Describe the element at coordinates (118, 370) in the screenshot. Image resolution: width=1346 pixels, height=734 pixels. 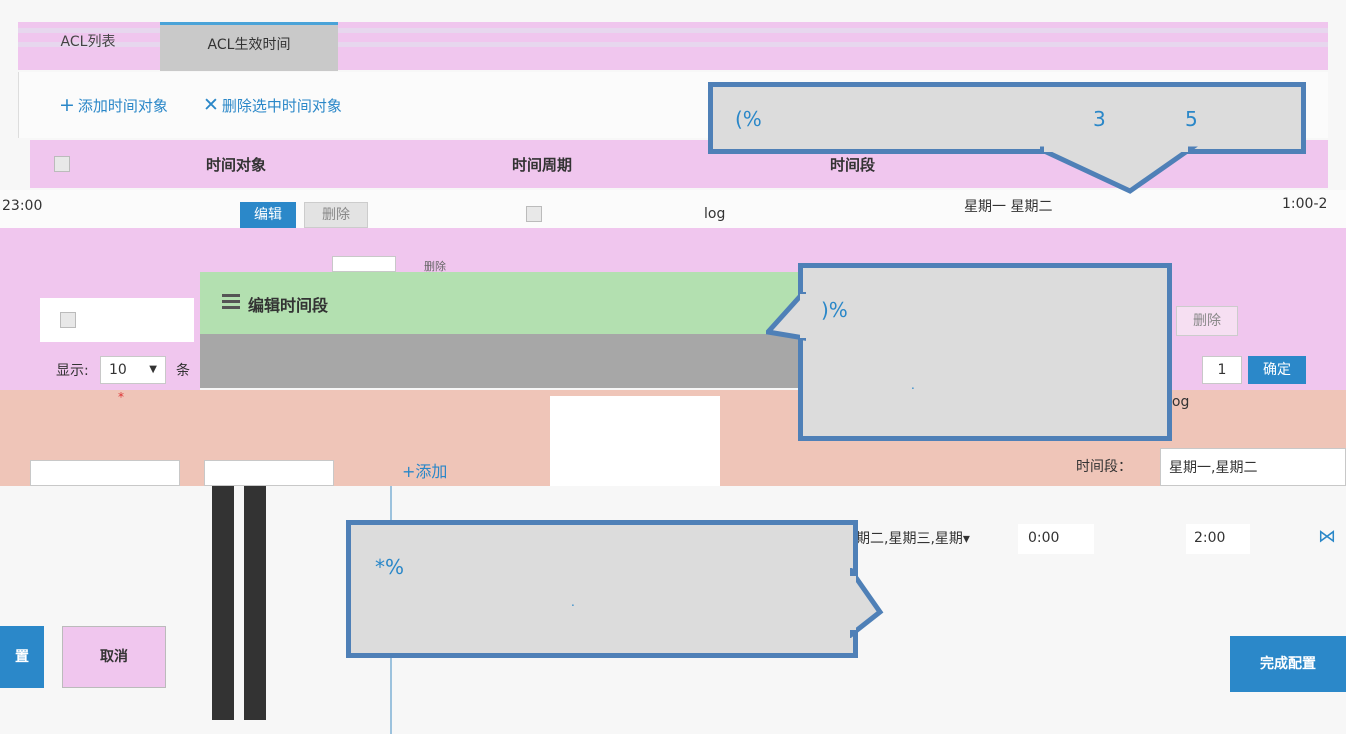
I see `page-size-value: 10` at that location.